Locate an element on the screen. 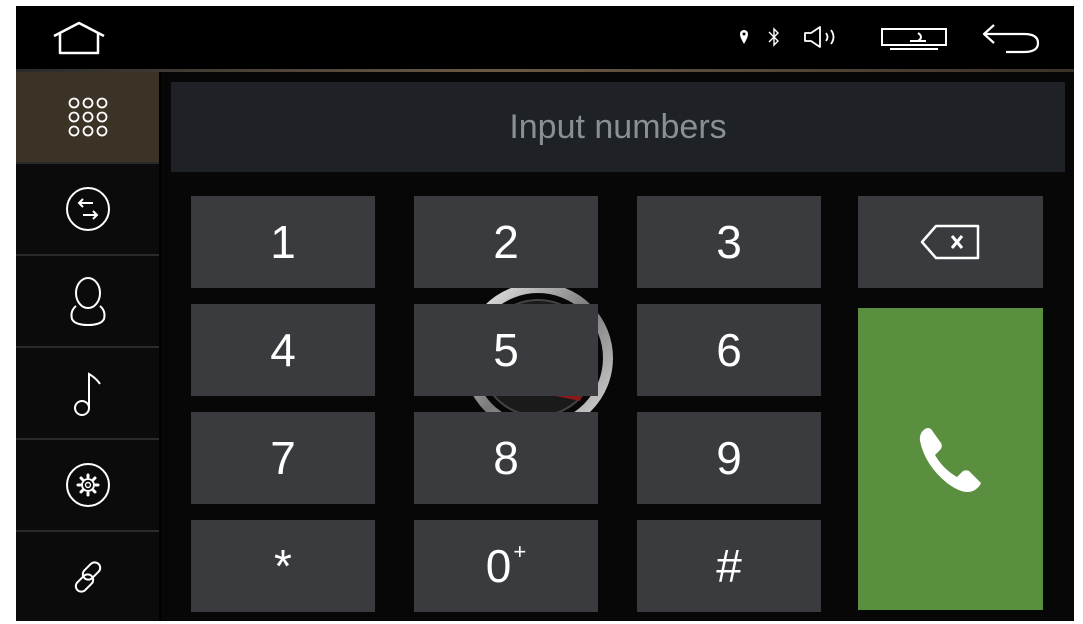 Image resolution: width=1083 pixels, height=624 pixels. key-6: 6 is located at coordinates (729, 350).